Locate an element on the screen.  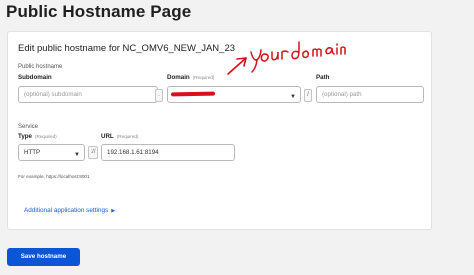
url-helper-text: For example, https://localhost:8001 is located at coordinates (54, 176).